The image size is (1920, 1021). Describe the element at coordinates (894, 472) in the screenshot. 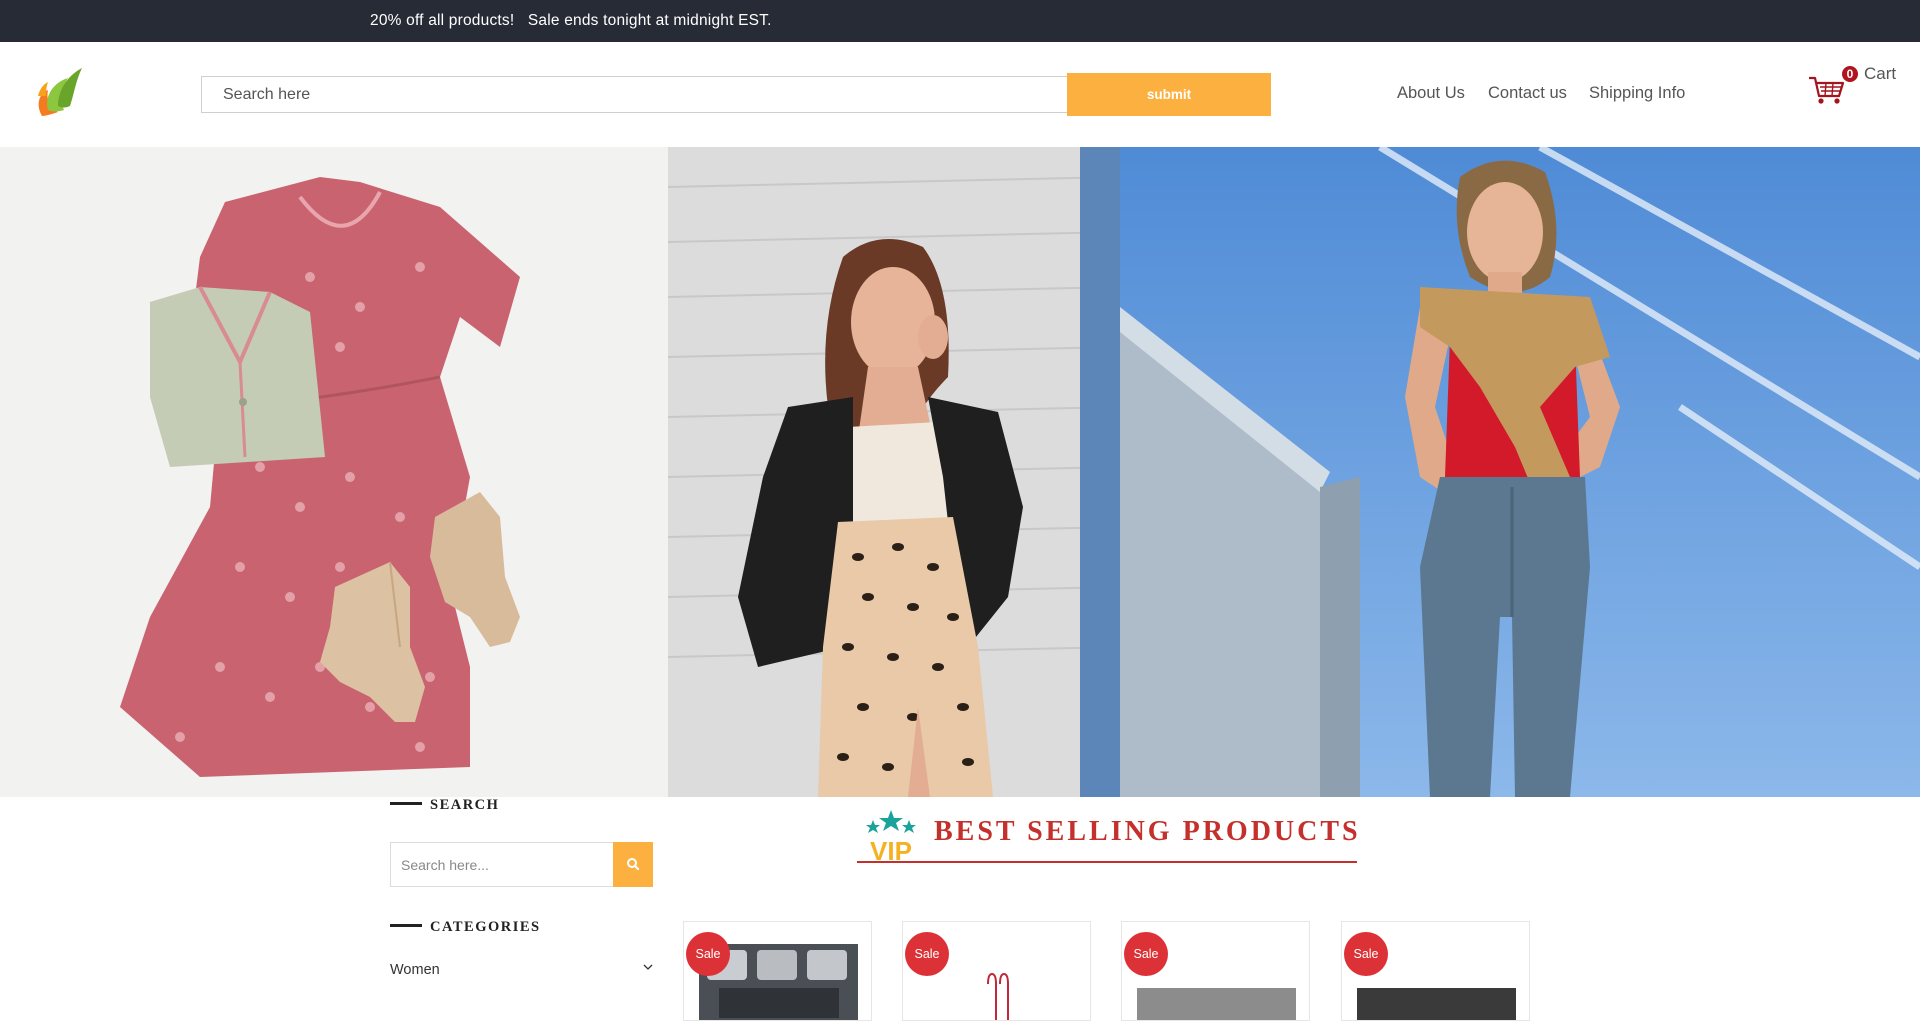

I see `hero-image-leopard-skirt` at that location.